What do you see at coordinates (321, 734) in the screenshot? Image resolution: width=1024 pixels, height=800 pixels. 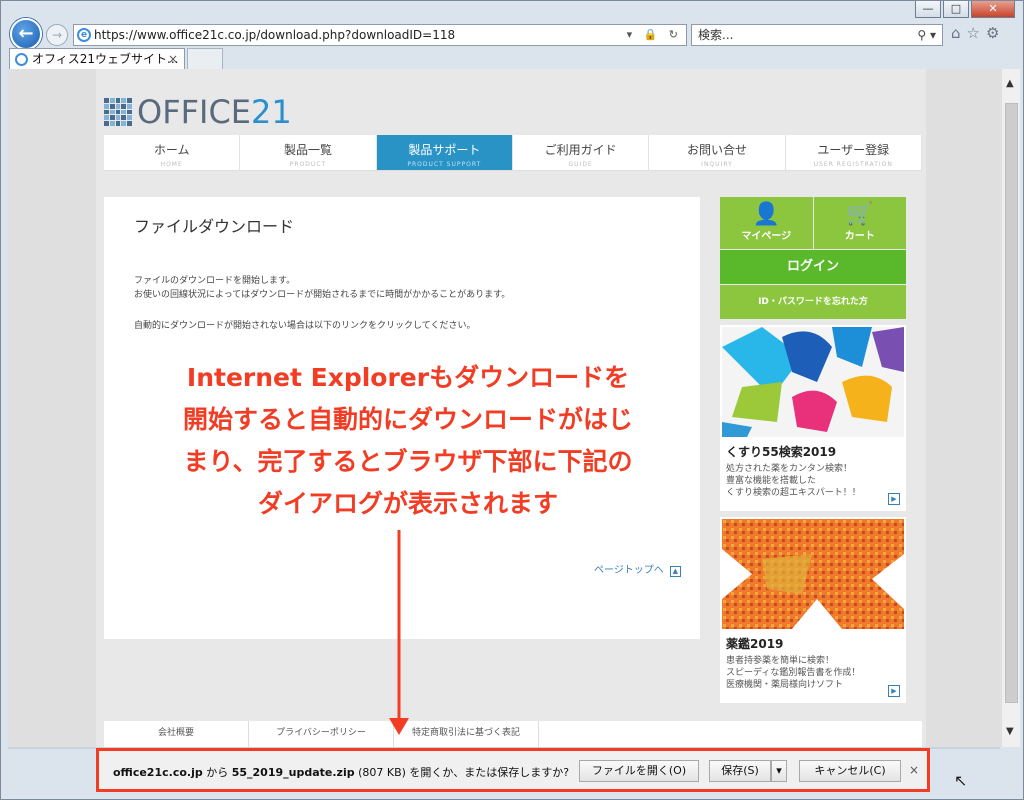 I see `footer-link-privacy: プライバシーポリシー` at bounding box center [321, 734].